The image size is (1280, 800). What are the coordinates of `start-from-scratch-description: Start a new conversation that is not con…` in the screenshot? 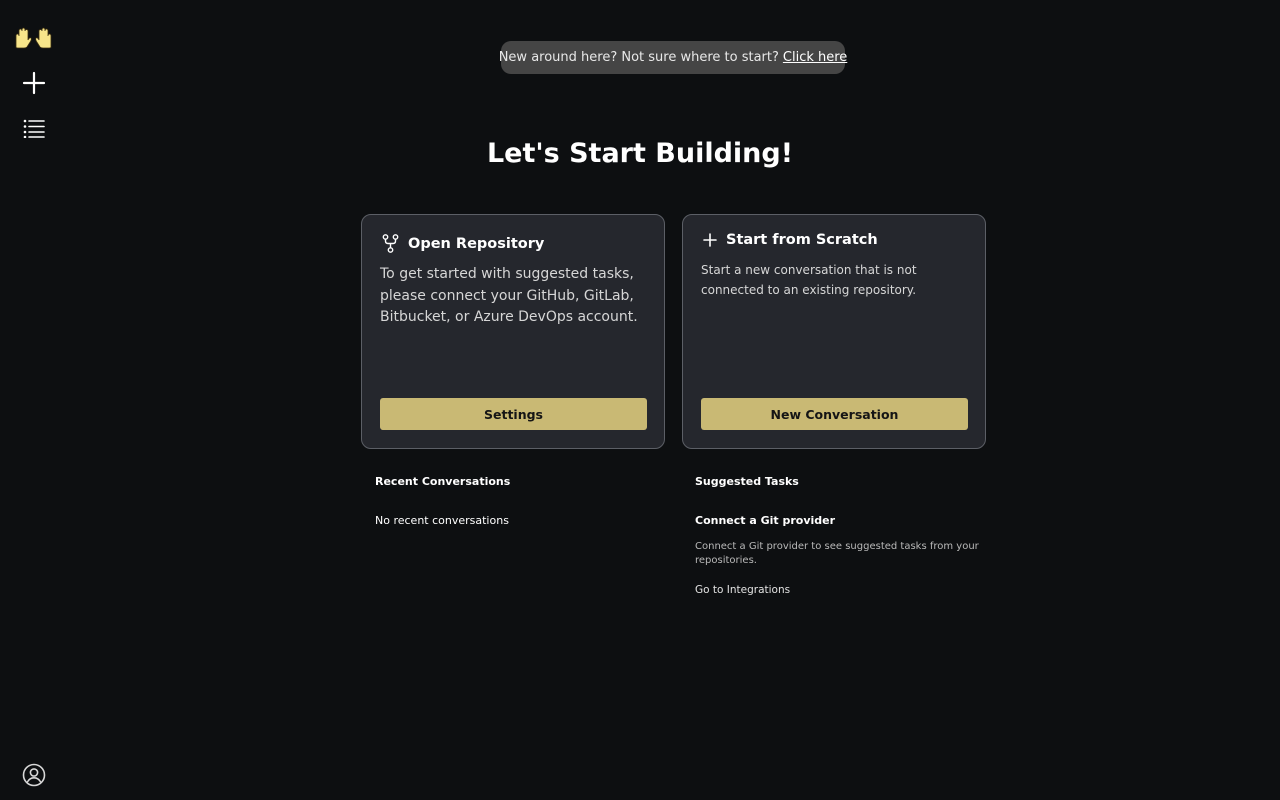 It's located at (809, 280).